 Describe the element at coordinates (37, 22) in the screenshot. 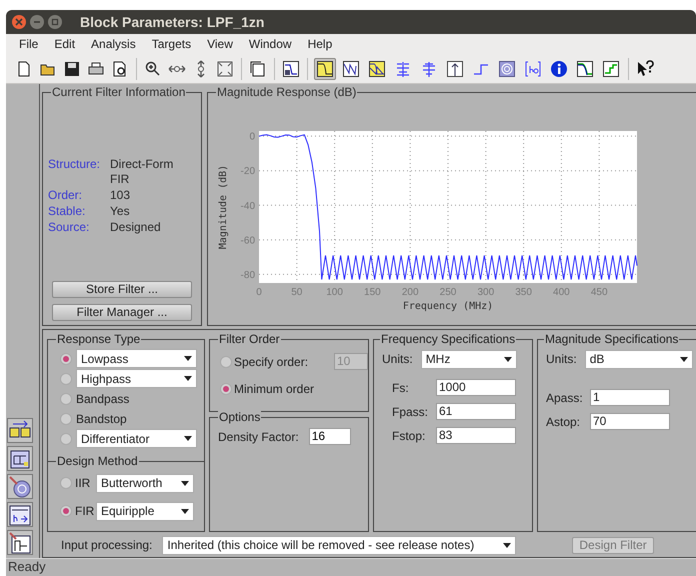

I see `minimize-icon` at that location.